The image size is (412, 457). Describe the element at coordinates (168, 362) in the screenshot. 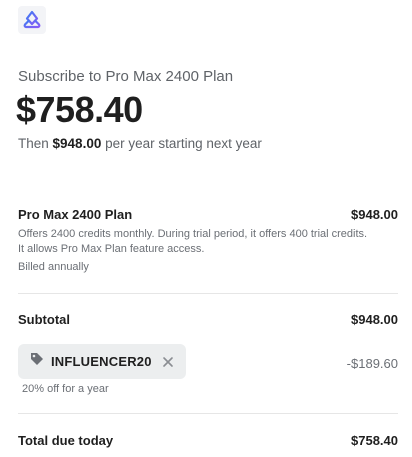

I see `close-icon` at that location.